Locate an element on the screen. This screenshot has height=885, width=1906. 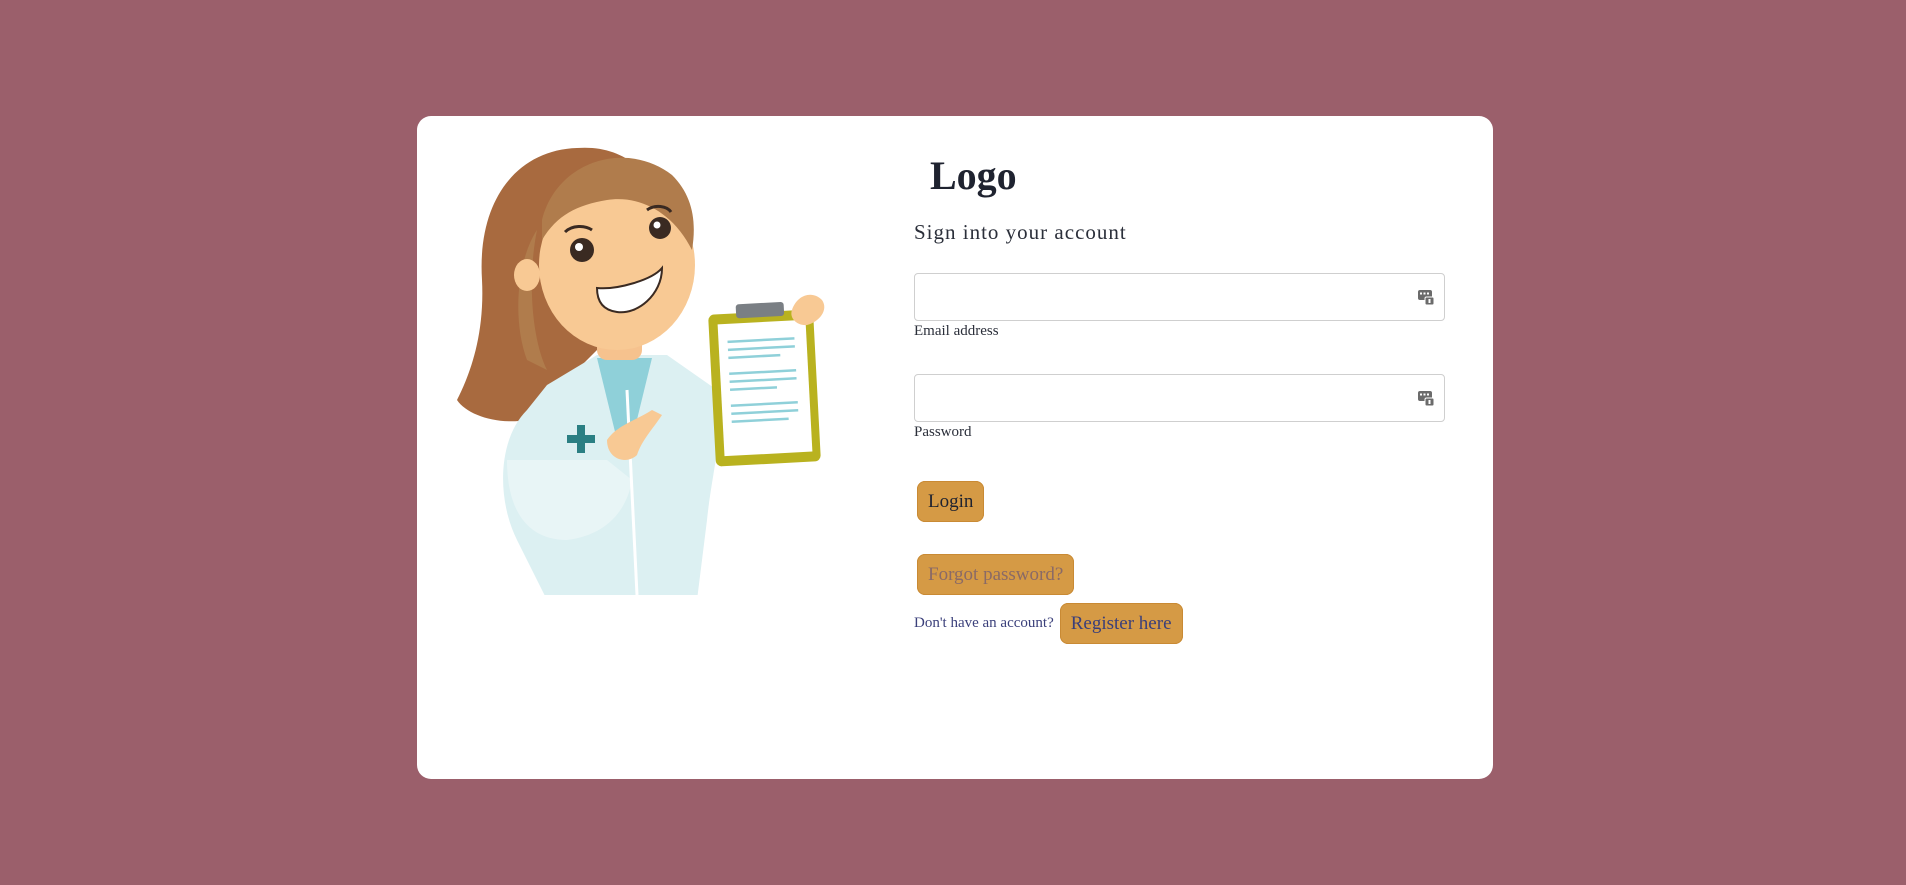
login-button: Login is located at coordinates (951, 501).